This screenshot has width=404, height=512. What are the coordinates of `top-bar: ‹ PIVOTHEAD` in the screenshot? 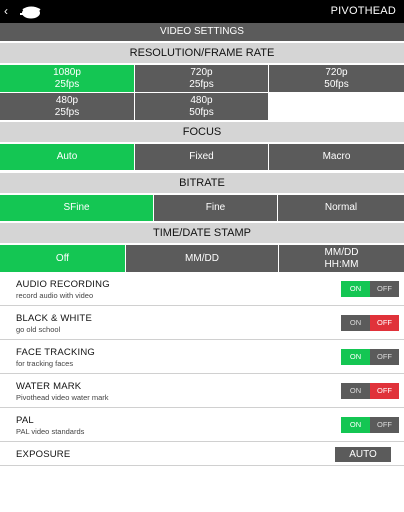 It's located at (202, 11).